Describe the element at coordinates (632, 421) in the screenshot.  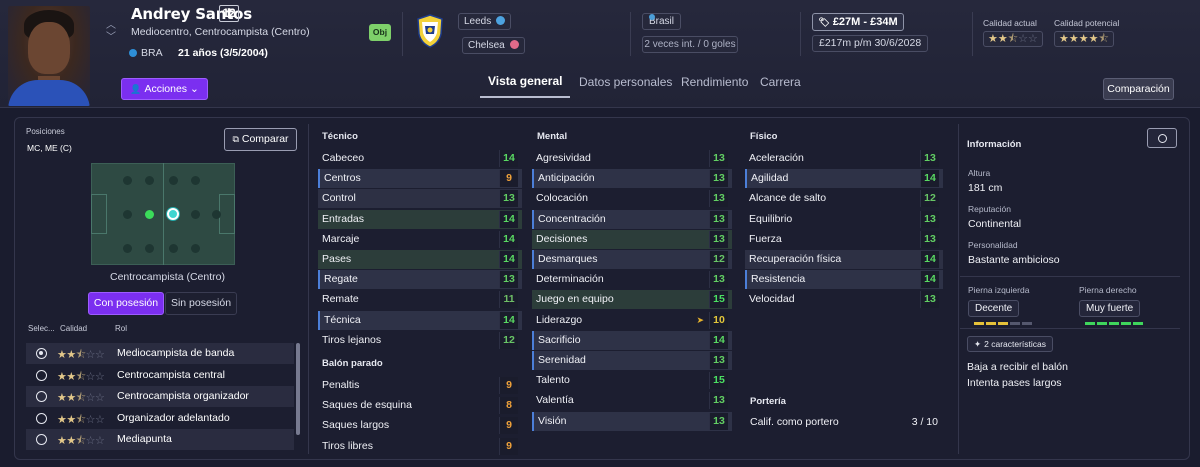
I see `attribute-row: Visión 13` at that location.